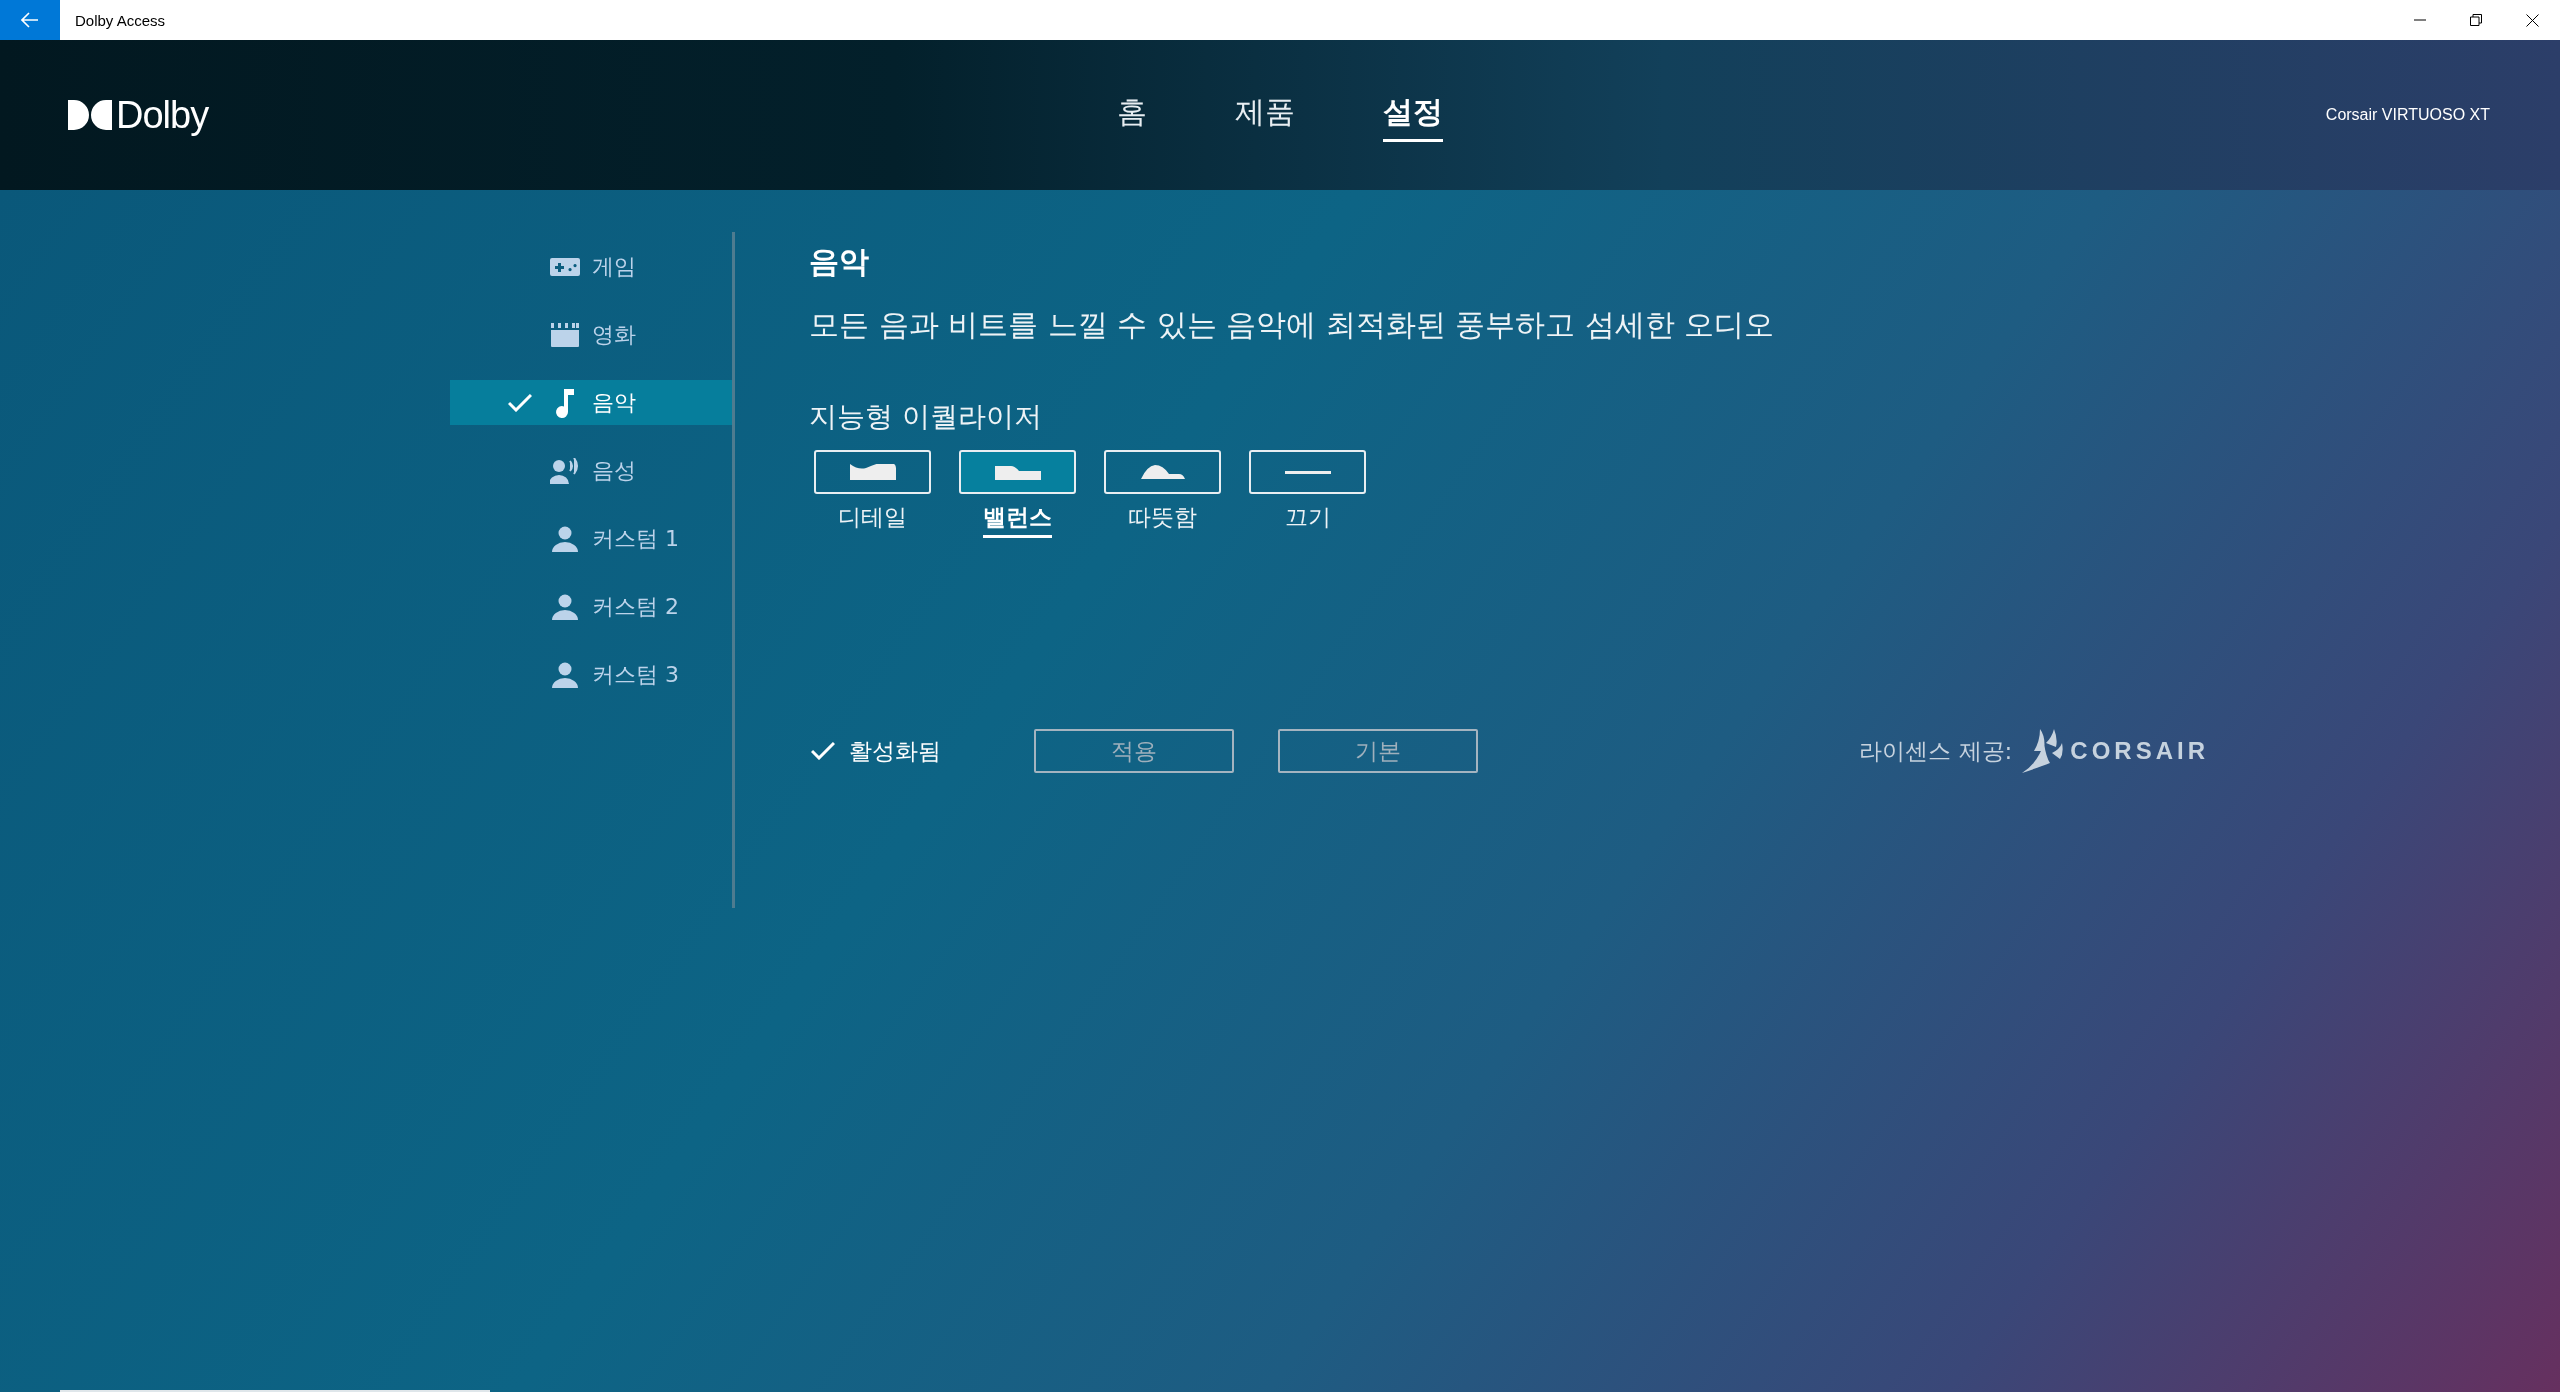 The height and width of the screenshot is (1392, 2560). I want to click on nav-tab: 제품, so click(1265, 115).